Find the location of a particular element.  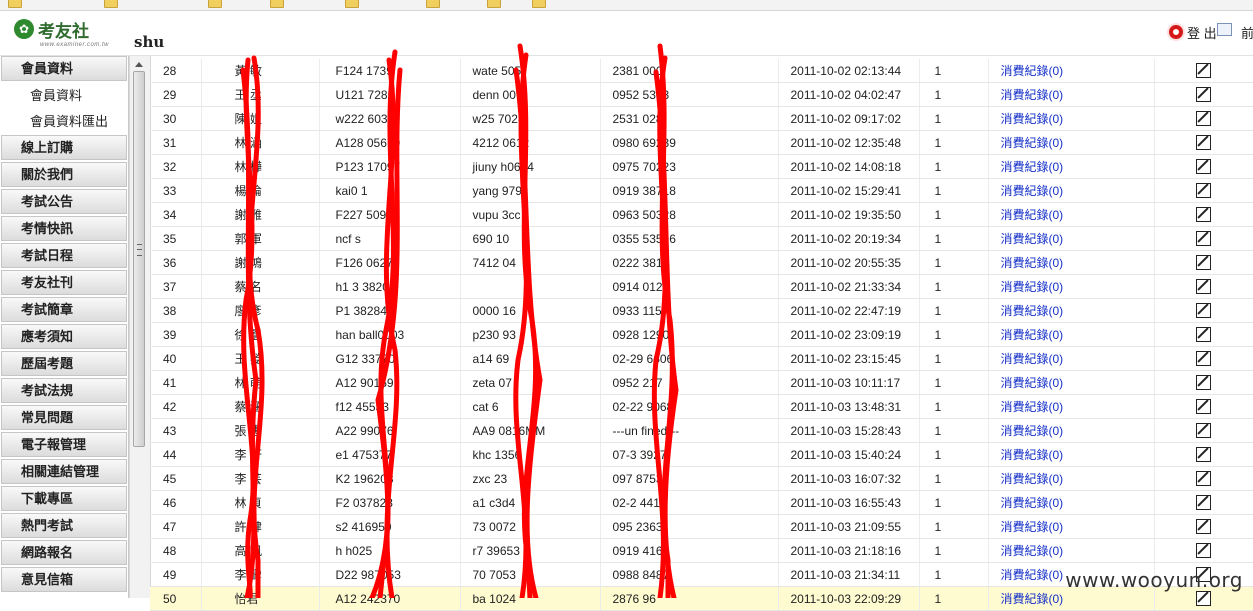

logout-link: 登 出 is located at coordinates (1202, 32).